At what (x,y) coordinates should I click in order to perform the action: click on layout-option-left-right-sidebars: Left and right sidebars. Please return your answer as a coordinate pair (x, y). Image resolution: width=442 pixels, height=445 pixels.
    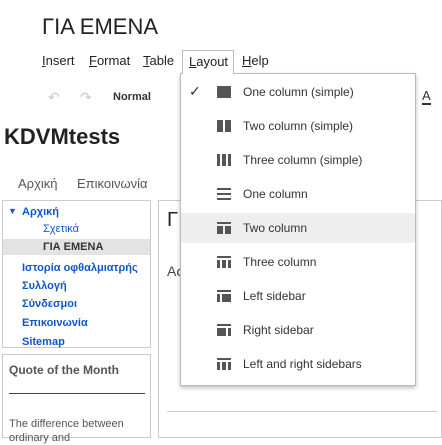
    Looking at the image, I should click on (298, 364).